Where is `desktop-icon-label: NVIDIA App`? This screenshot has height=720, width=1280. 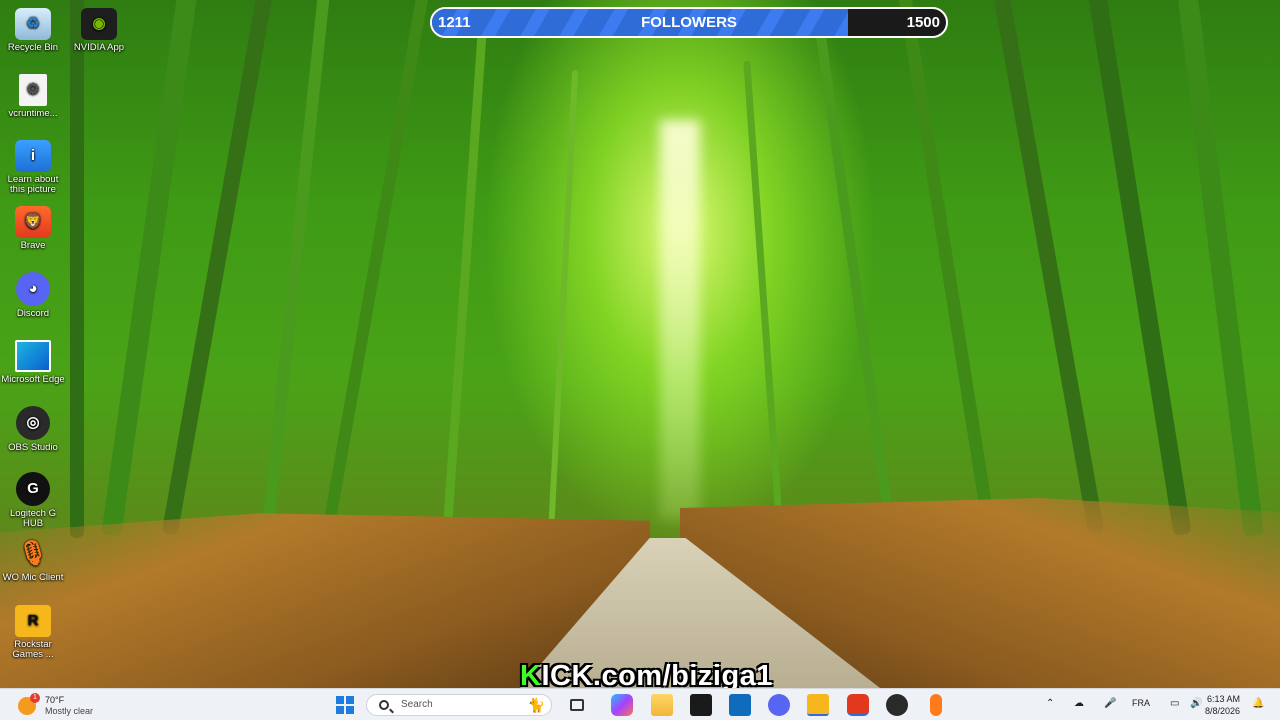 desktop-icon-label: NVIDIA App is located at coordinates (99, 47).